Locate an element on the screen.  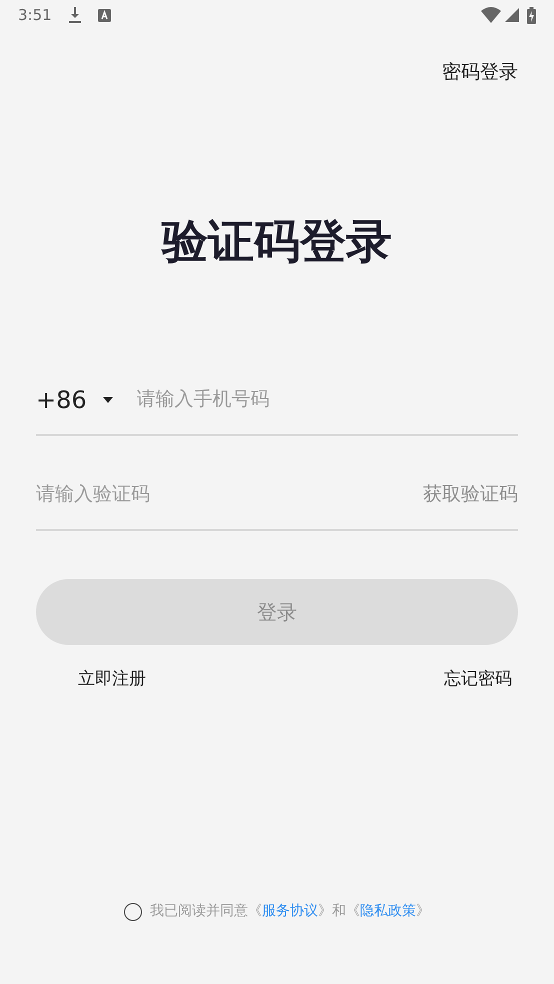
status-time: 3:51 is located at coordinates (35, 15).